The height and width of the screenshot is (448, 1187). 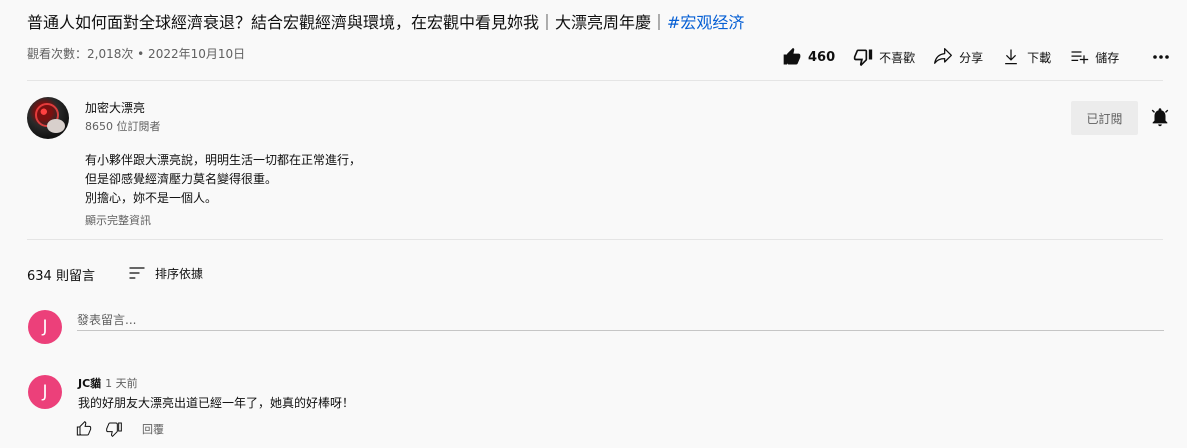 What do you see at coordinates (48, 118) in the screenshot?
I see `channel-avatar` at bounding box center [48, 118].